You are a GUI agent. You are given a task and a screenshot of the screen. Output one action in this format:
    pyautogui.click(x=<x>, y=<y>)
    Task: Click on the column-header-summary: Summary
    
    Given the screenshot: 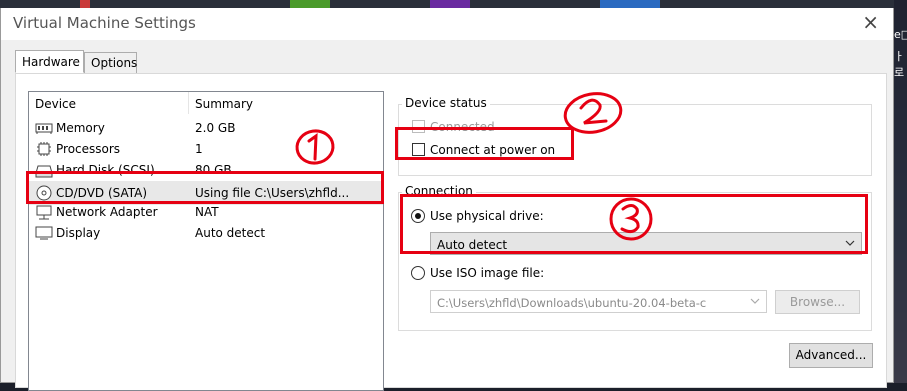 What is the action you would take?
    pyautogui.click(x=224, y=106)
    